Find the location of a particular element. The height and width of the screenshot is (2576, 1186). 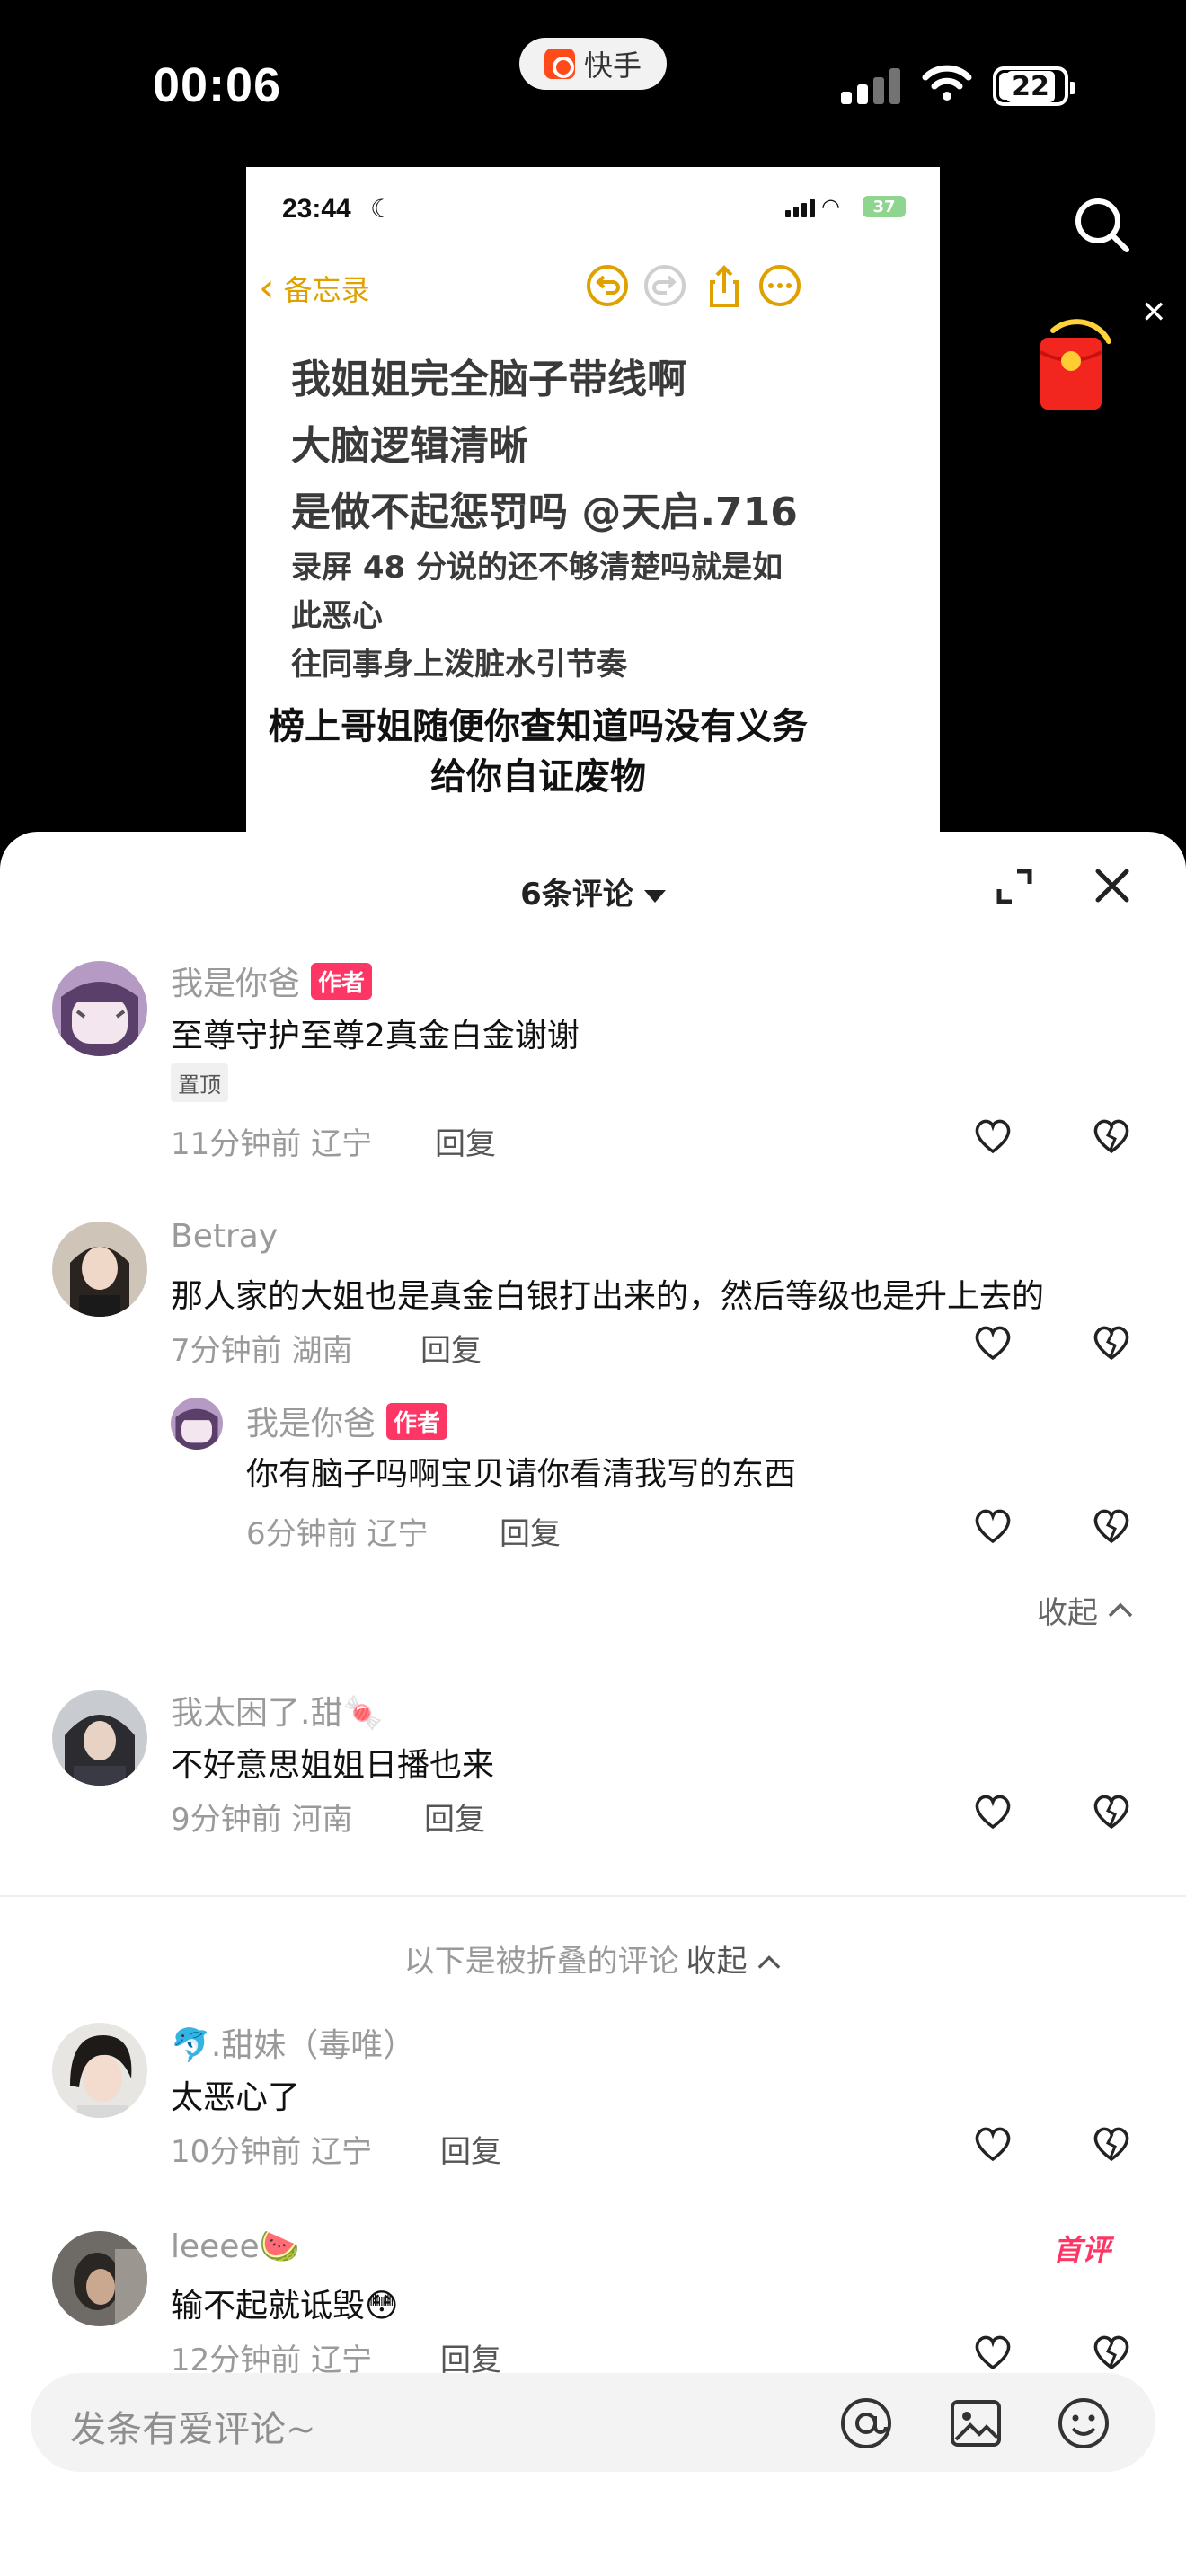

notes-status-time: 23:44 is located at coordinates (316, 209).